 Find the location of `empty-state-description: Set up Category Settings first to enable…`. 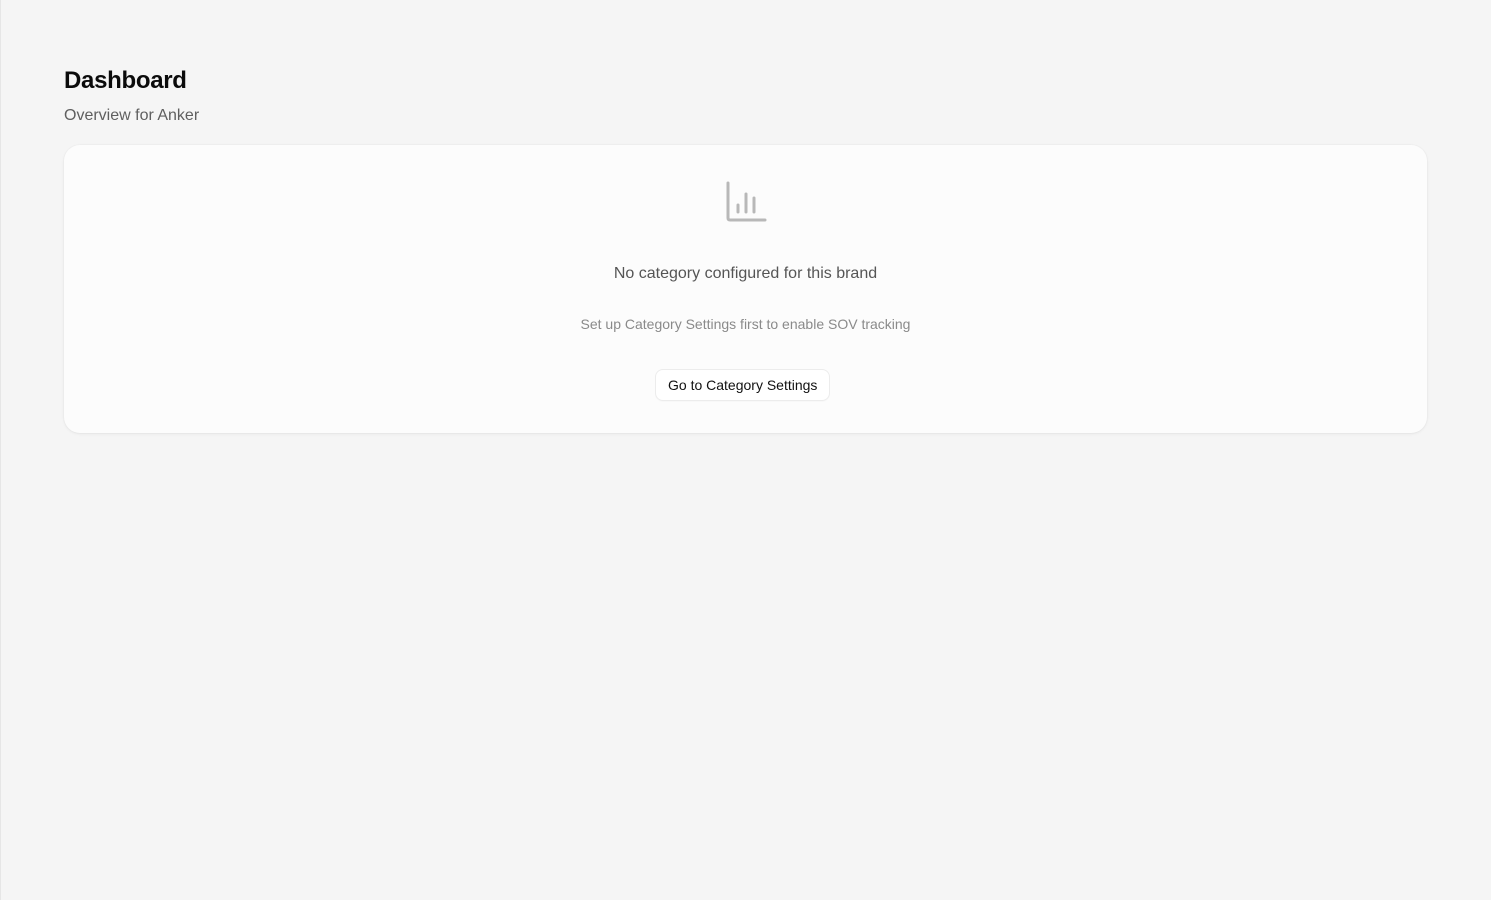

empty-state-description: Set up Category Settings first to enable… is located at coordinates (745, 324).